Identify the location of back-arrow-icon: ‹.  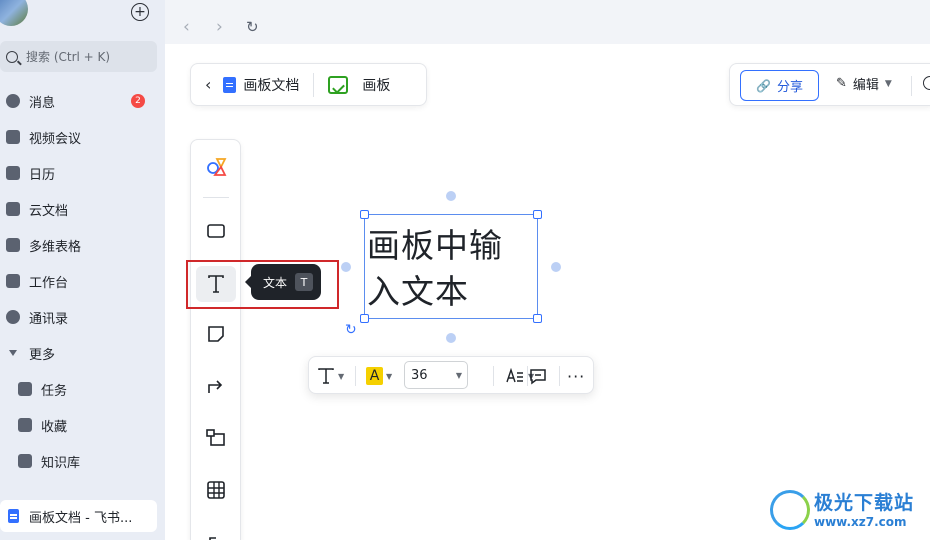
(186, 27).